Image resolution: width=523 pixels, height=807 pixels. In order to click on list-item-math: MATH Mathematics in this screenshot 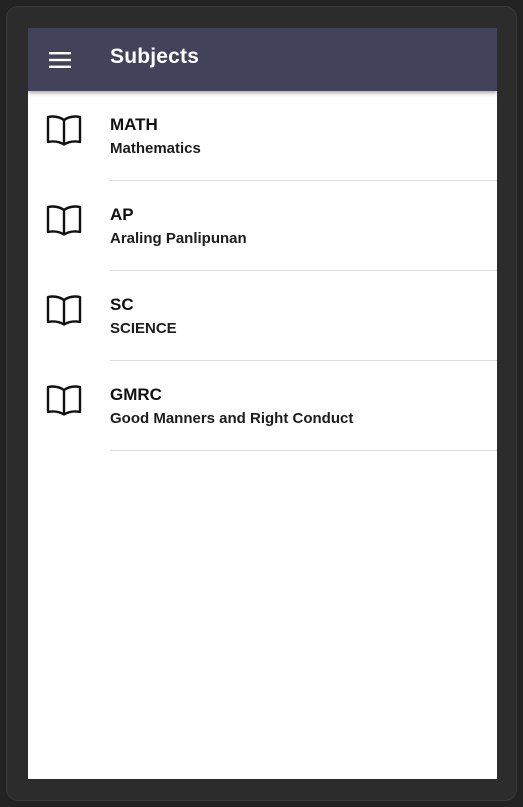, I will do `click(262, 136)`.